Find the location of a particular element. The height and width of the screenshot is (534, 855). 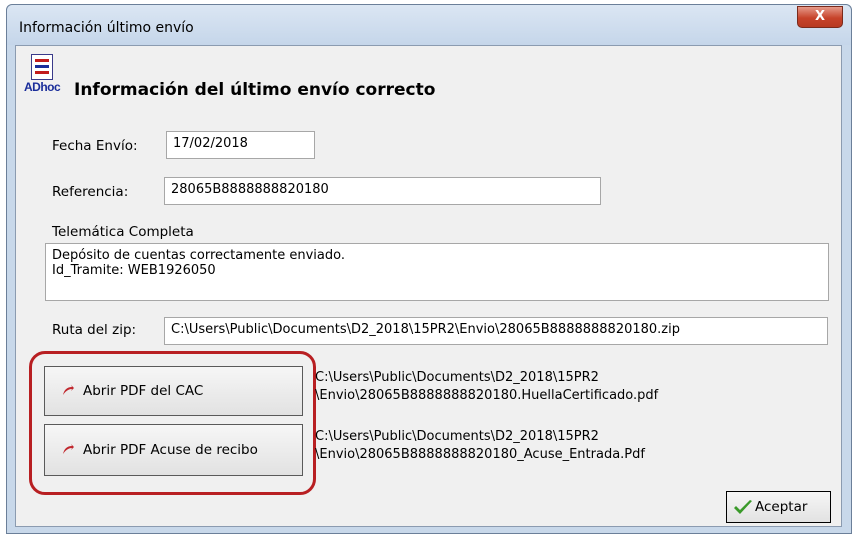

open-pdf-cac-label: Abrir PDF del CAC is located at coordinates (143, 391).